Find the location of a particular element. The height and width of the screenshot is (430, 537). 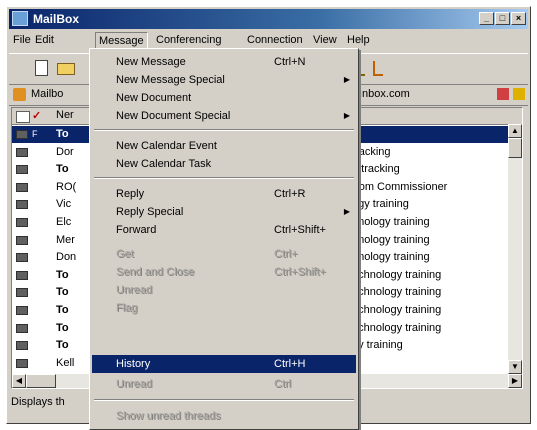

vertical-scrollbar: ▲ ▼ is located at coordinates (515, 249).